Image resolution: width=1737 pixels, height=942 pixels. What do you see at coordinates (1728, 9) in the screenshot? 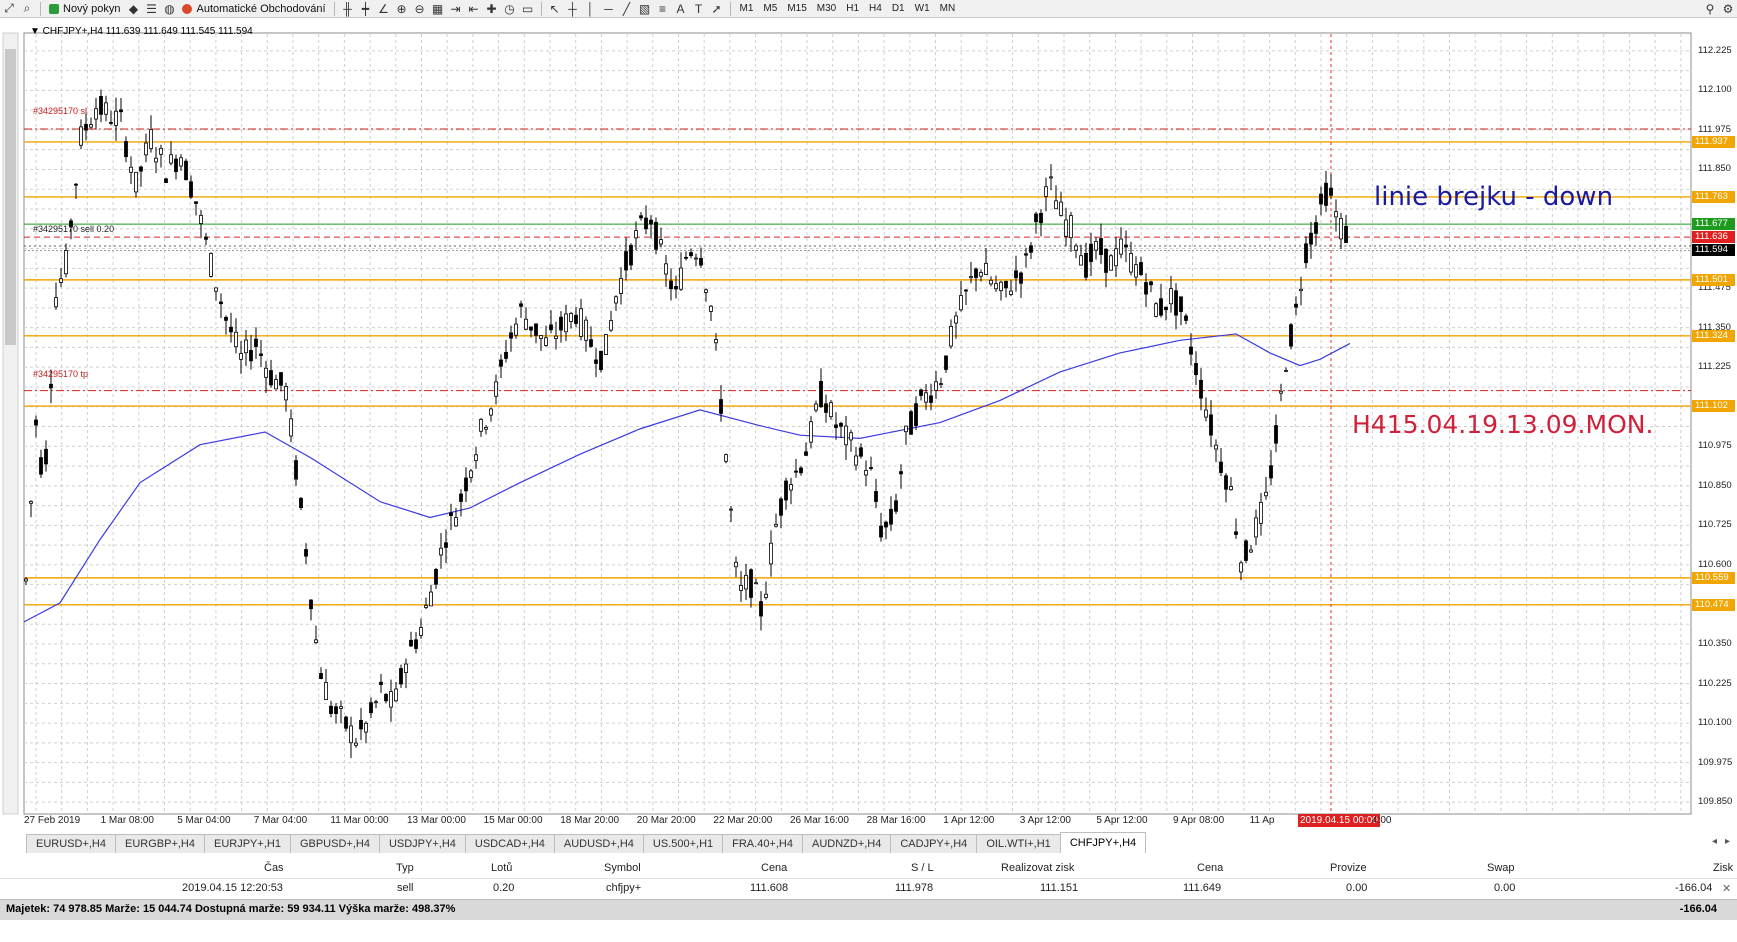
I see `settings-icon: ⚙` at bounding box center [1728, 9].